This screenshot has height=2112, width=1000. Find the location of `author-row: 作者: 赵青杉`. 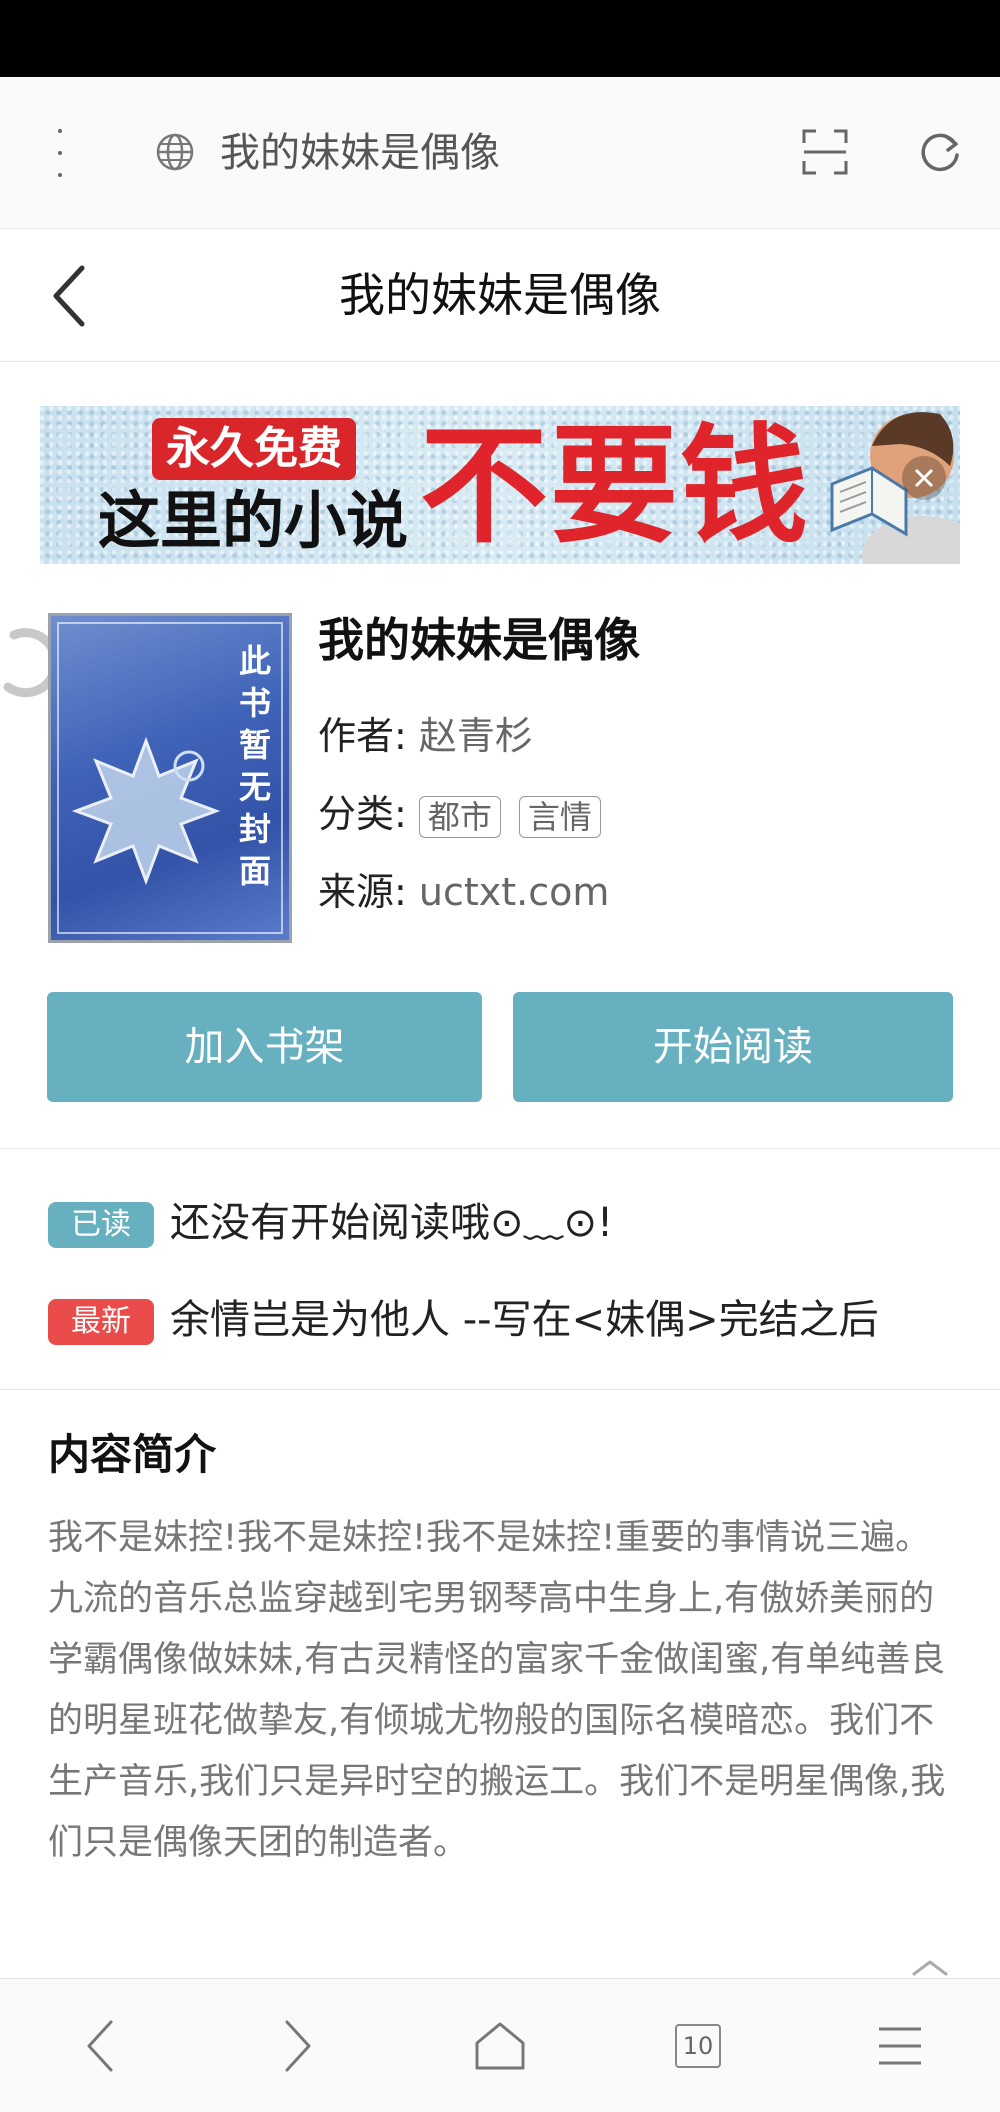

author-row: 作者: 赵青杉 is located at coordinates (425, 736).